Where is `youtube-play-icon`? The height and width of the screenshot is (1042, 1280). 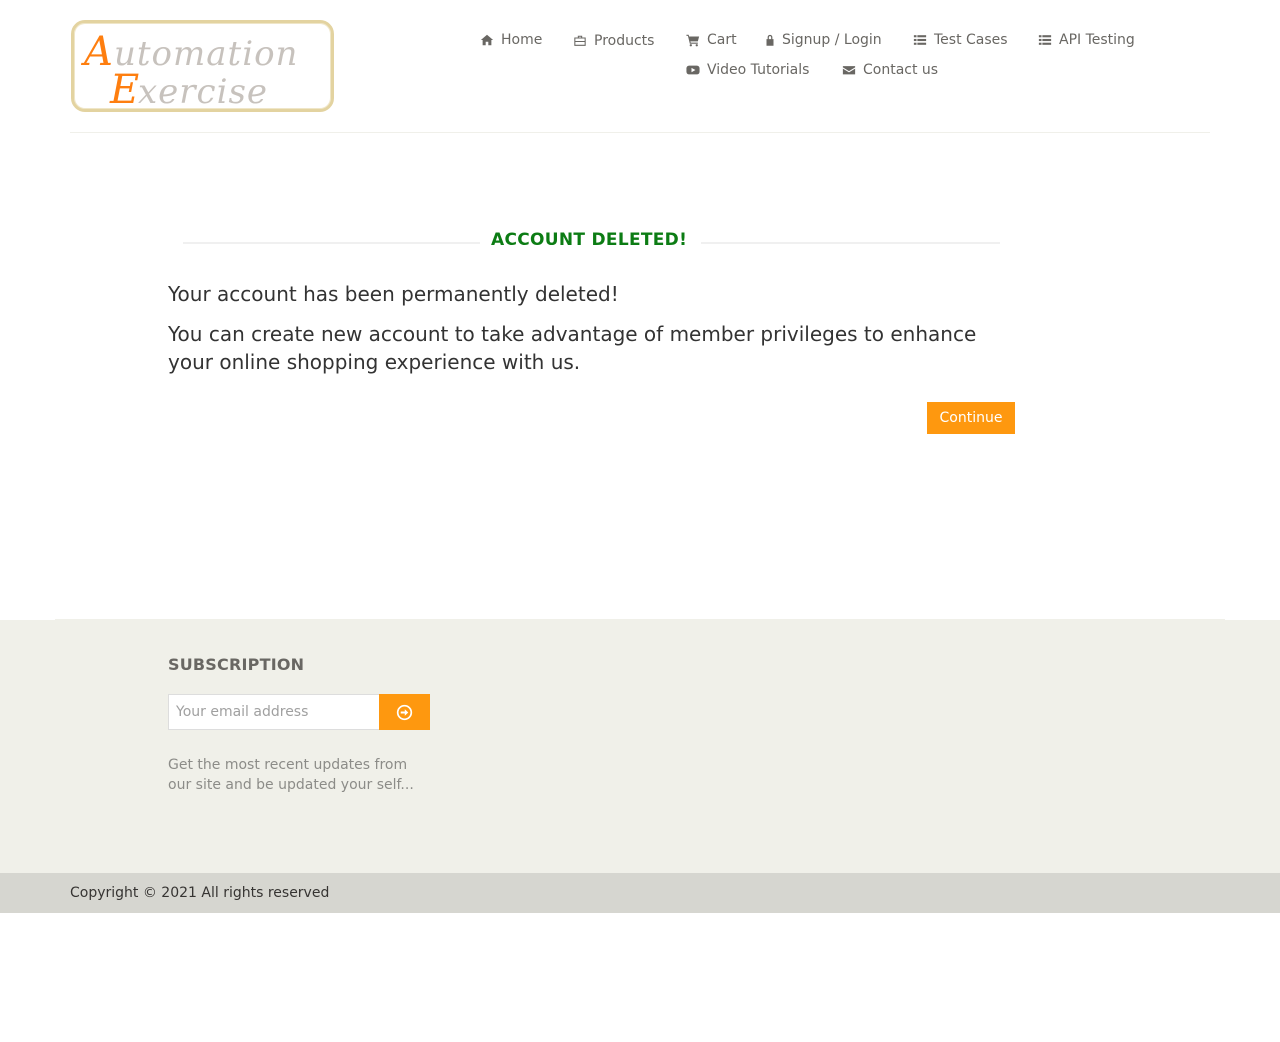
youtube-play-icon is located at coordinates (693, 70).